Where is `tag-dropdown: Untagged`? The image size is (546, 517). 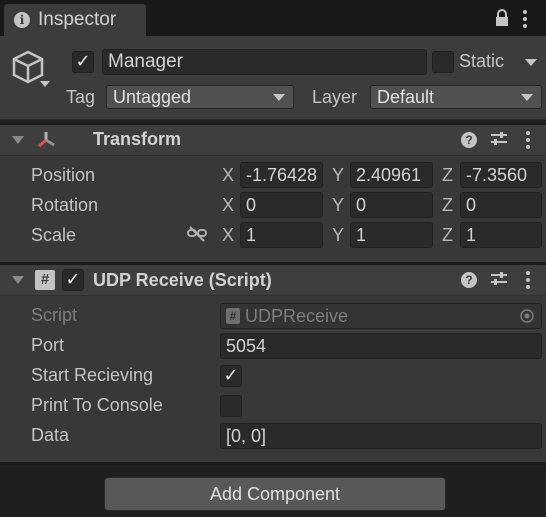
tag-dropdown: Untagged is located at coordinates (200, 97).